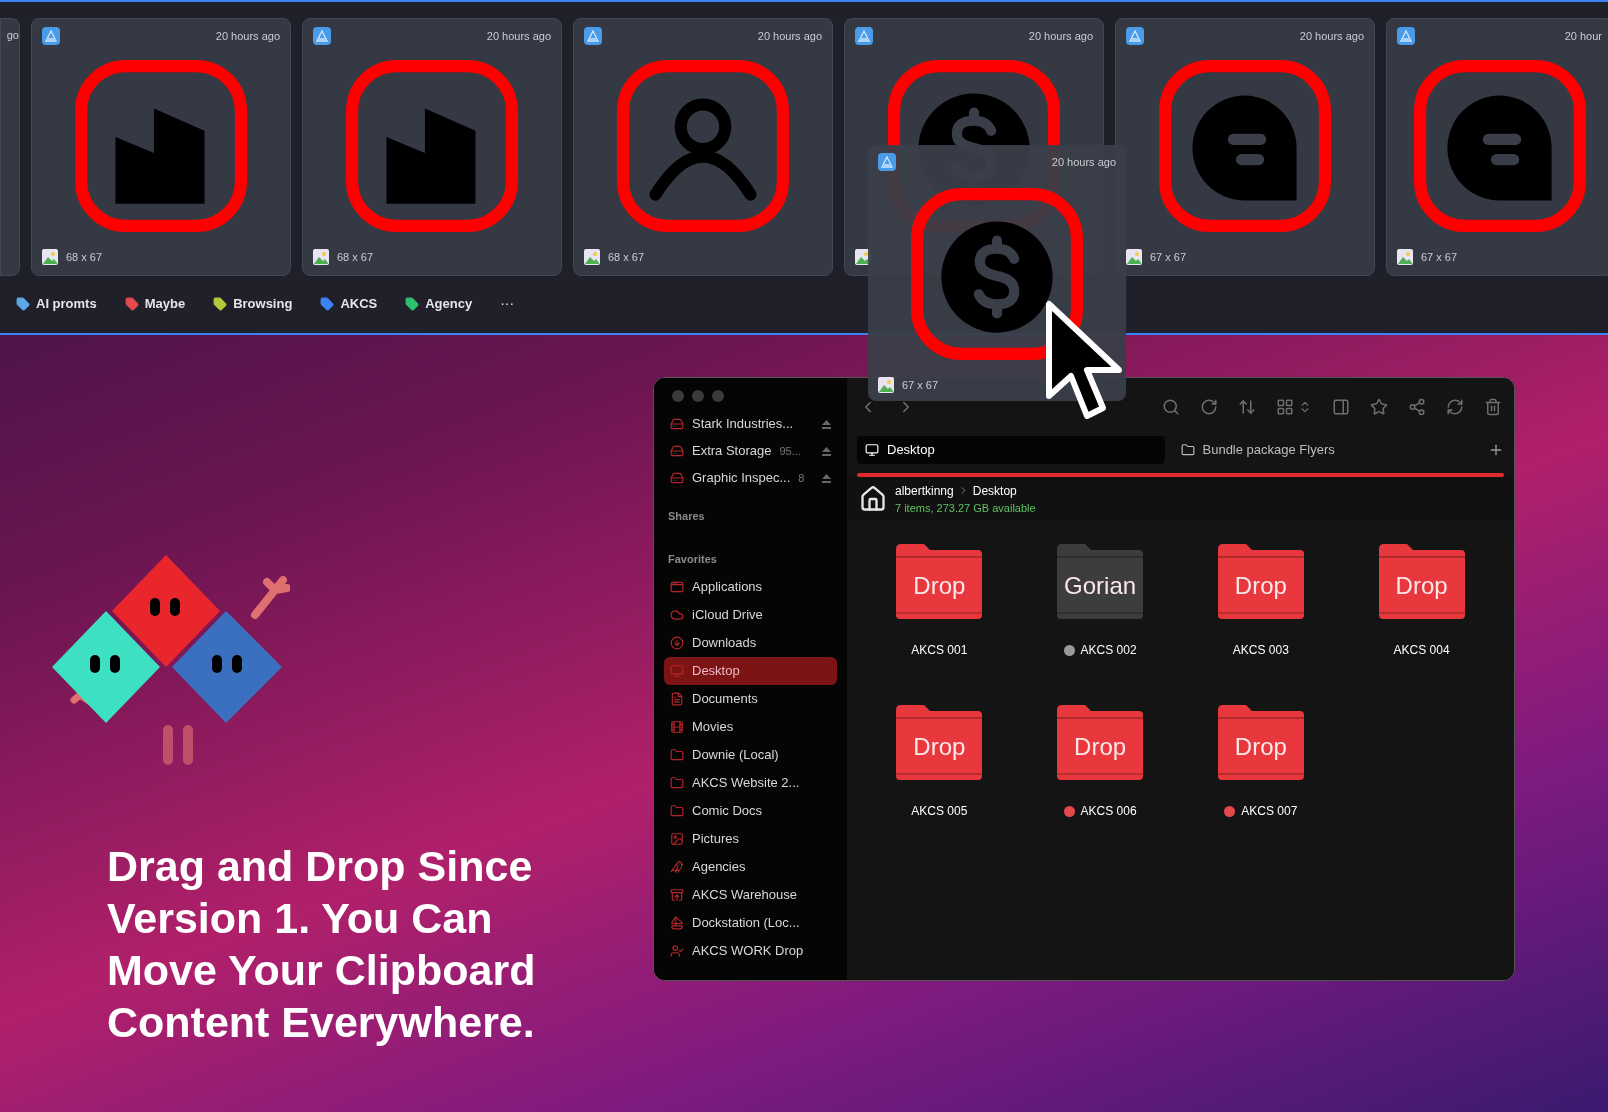  I want to click on headline: Drag and Drop Since Version 1. You Can Move Your Clipboard Content Everywhere., so click(322, 944).